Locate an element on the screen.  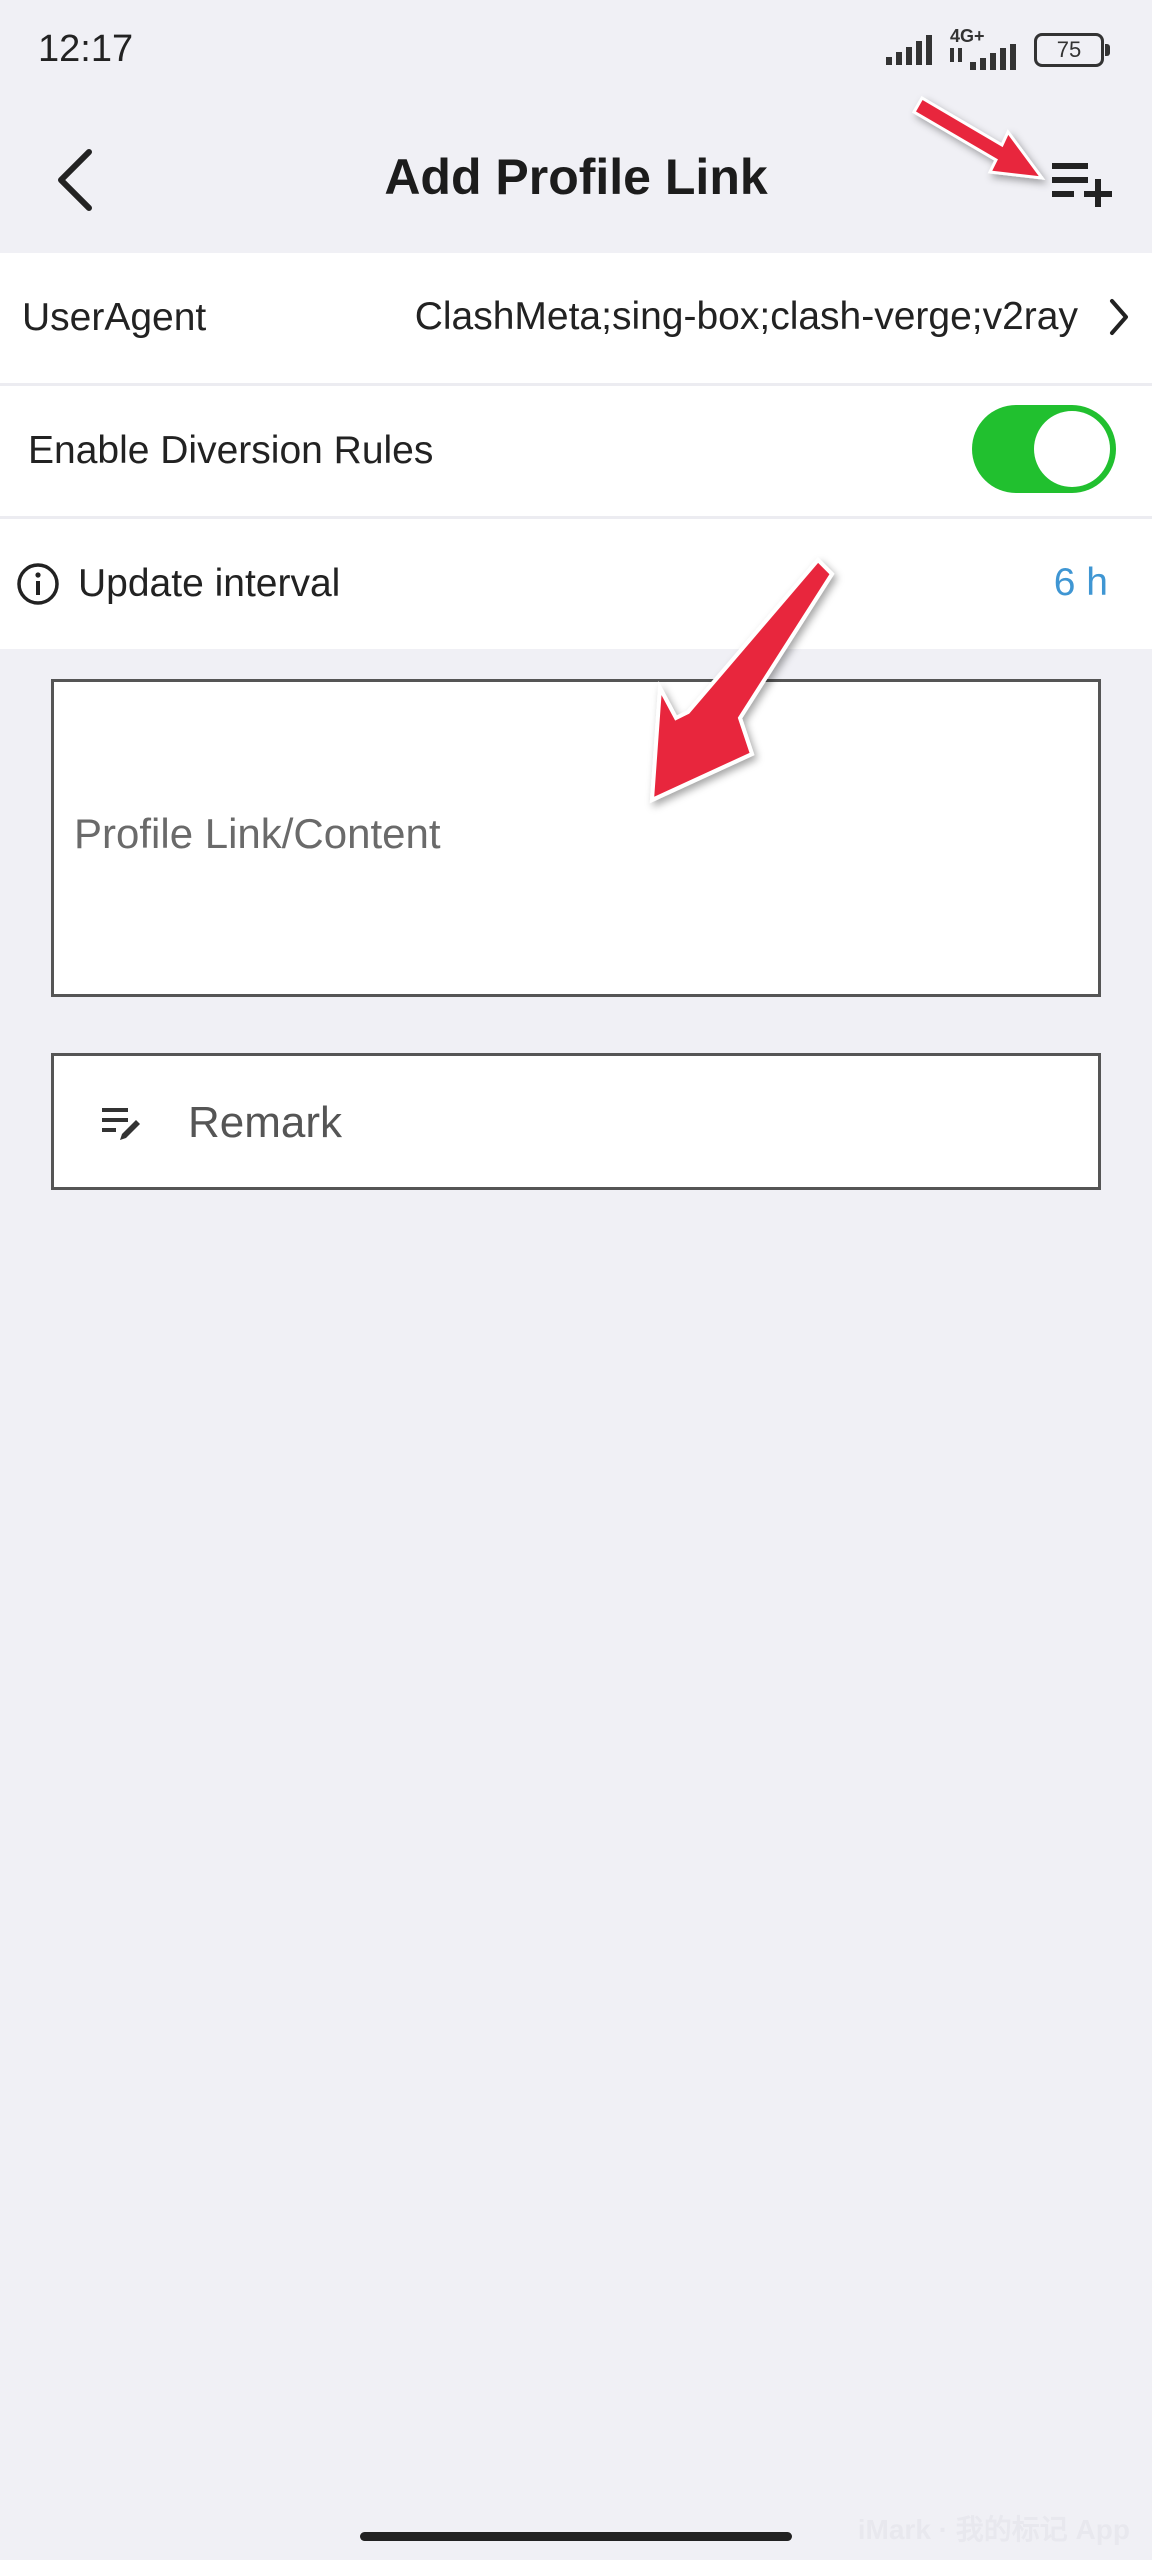
signal-4g-icon is located at coordinates (983, 57).